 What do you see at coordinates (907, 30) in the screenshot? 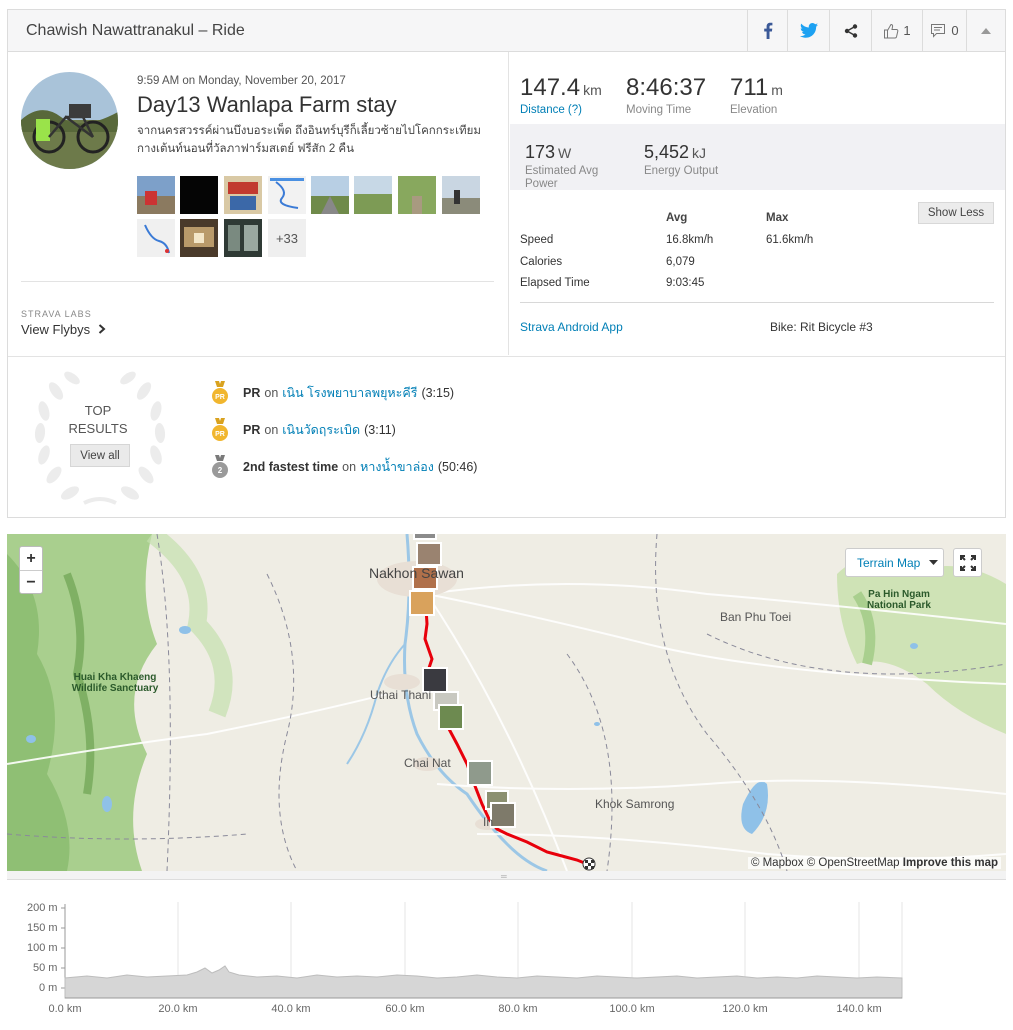
I see `kudos-count: 1` at bounding box center [907, 30].